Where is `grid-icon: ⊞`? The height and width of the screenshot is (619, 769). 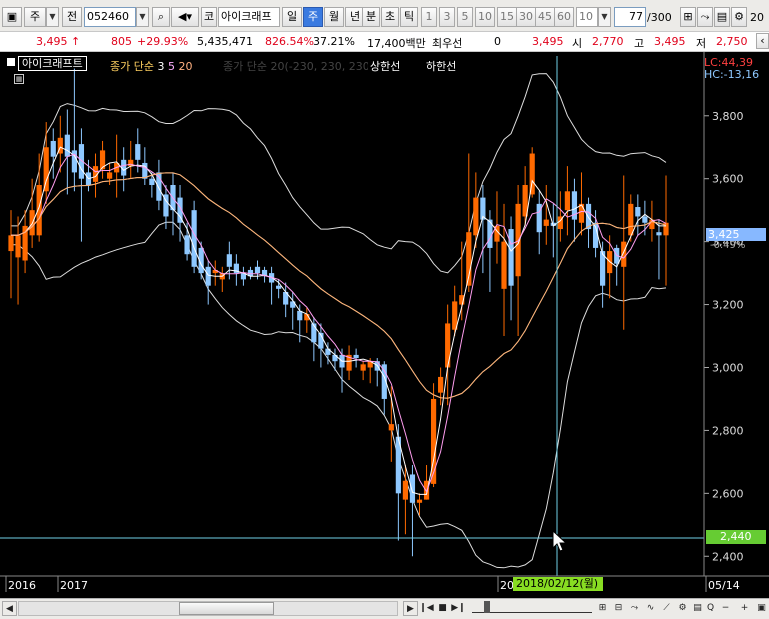 grid-icon: ⊞ is located at coordinates (688, 16).